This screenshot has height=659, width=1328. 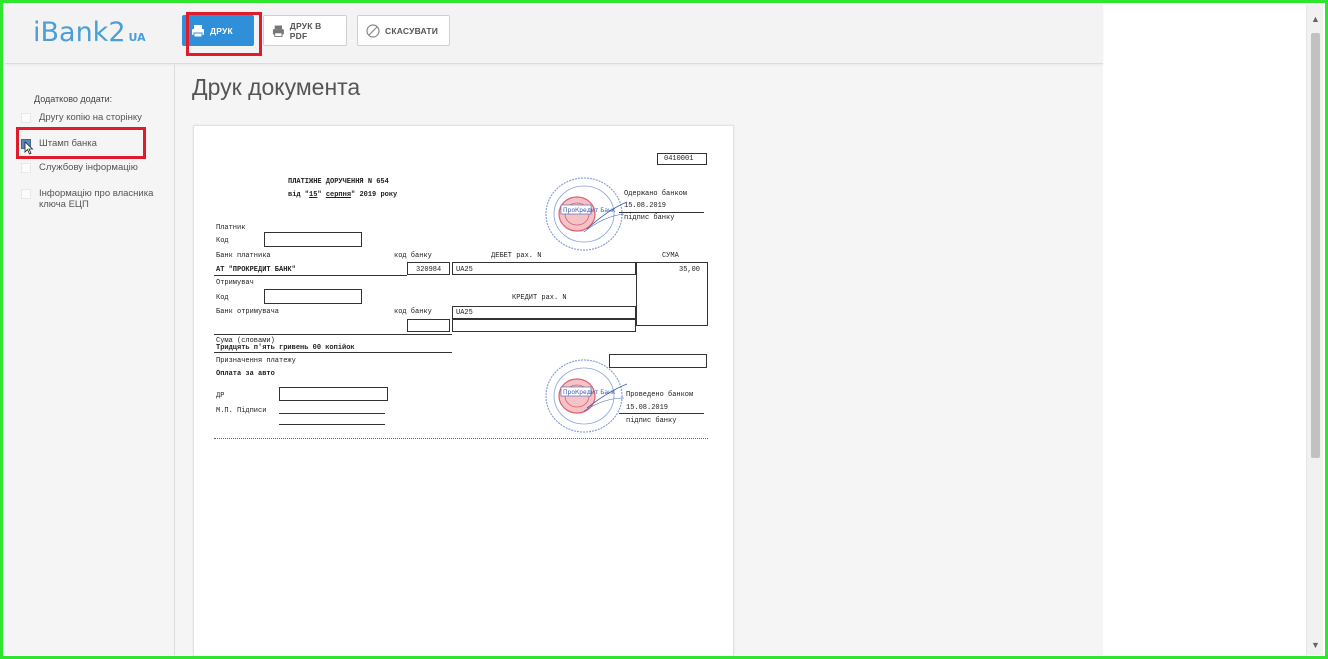 I want to click on debit-label: ДЕБЕТ рах. N, so click(x=516, y=256).